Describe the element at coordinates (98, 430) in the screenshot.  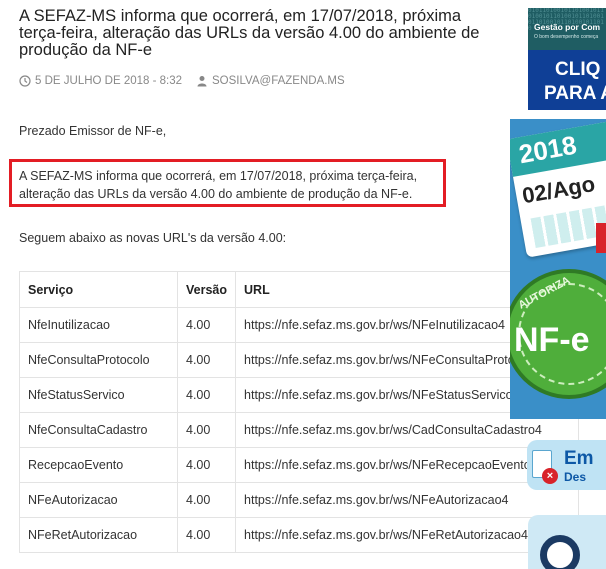
I see `service-cell: NfeConsultaCadastro` at that location.